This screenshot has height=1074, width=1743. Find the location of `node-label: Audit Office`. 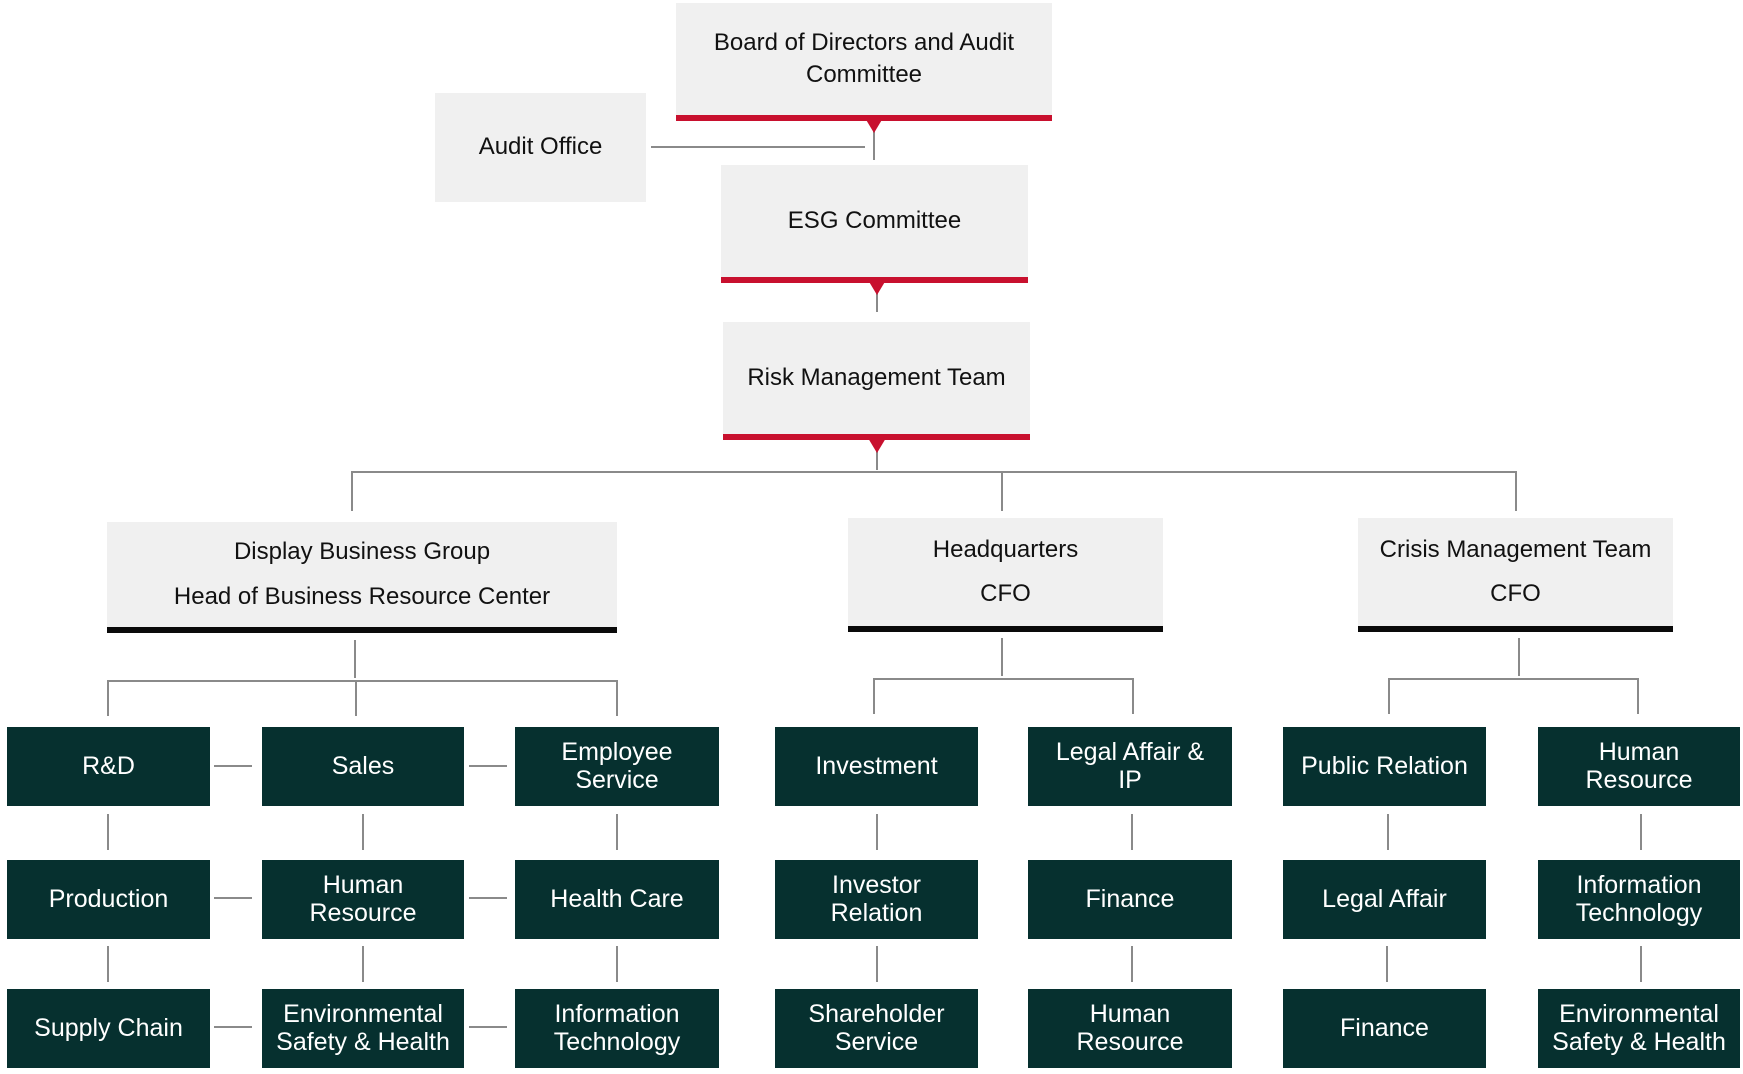

node-label: Audit Office is located at coordinates (540, 147).